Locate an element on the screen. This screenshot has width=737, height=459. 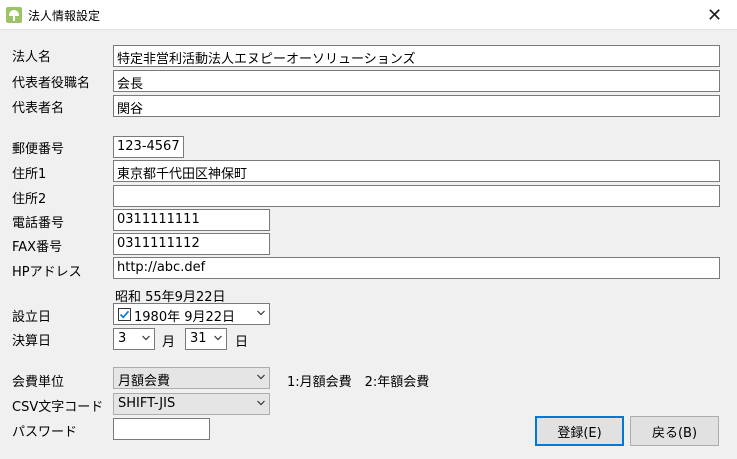
app-icon is located at coordinates (14, 15).